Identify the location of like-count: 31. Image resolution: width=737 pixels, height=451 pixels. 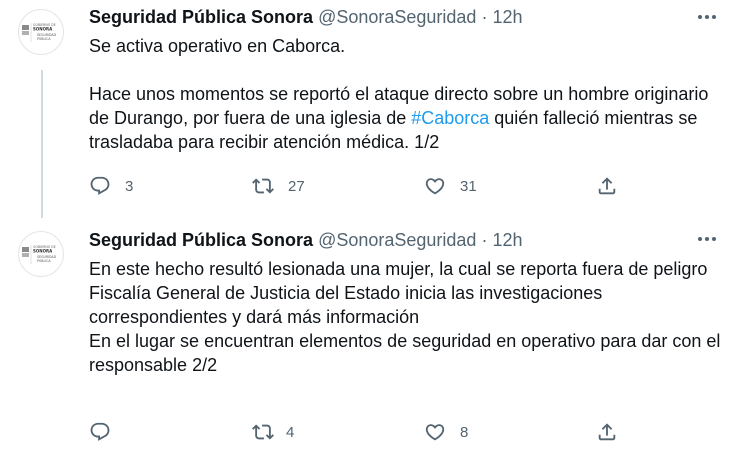
(468, 186).